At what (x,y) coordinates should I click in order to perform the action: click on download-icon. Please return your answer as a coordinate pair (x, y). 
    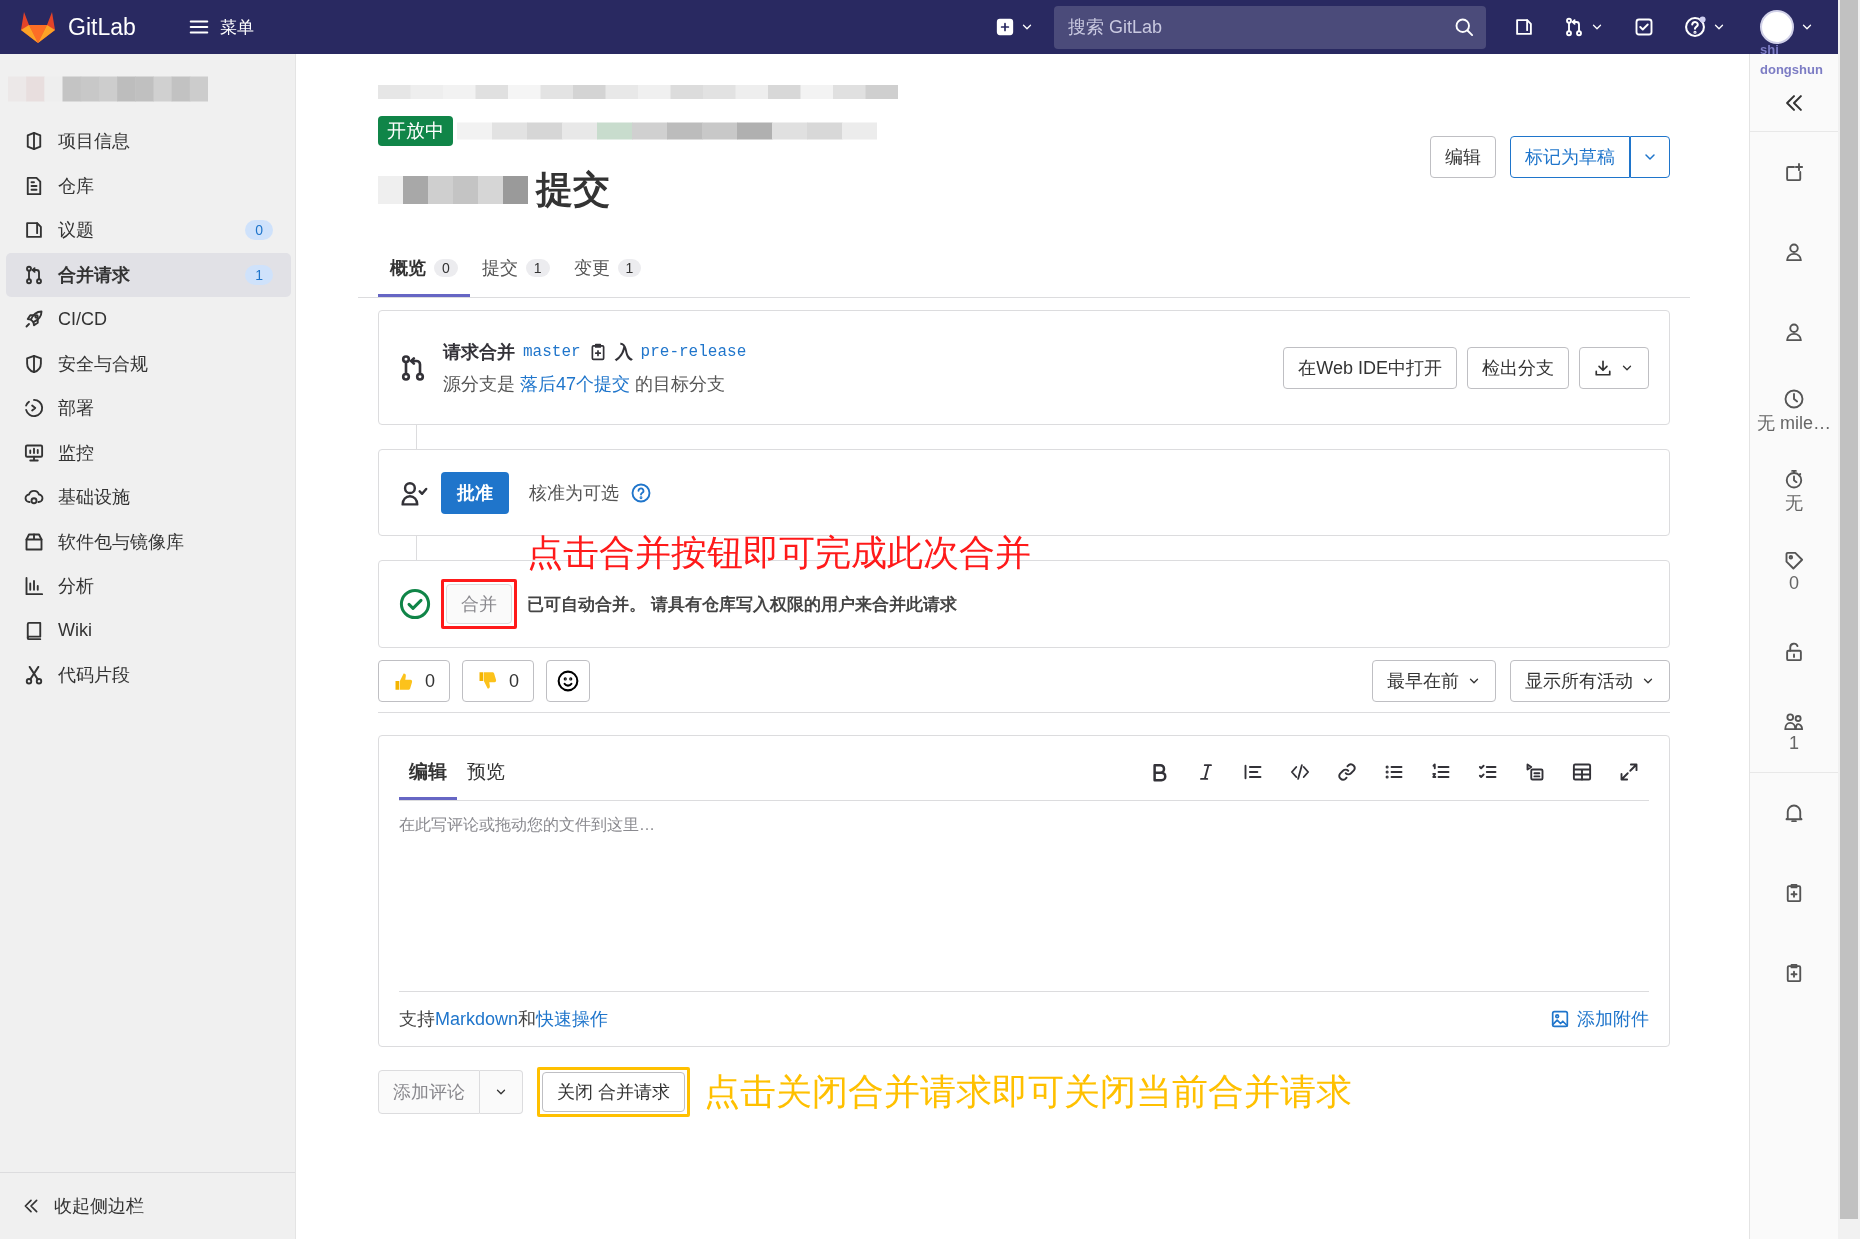
    Looking at the image, I should click on (1603, 367).